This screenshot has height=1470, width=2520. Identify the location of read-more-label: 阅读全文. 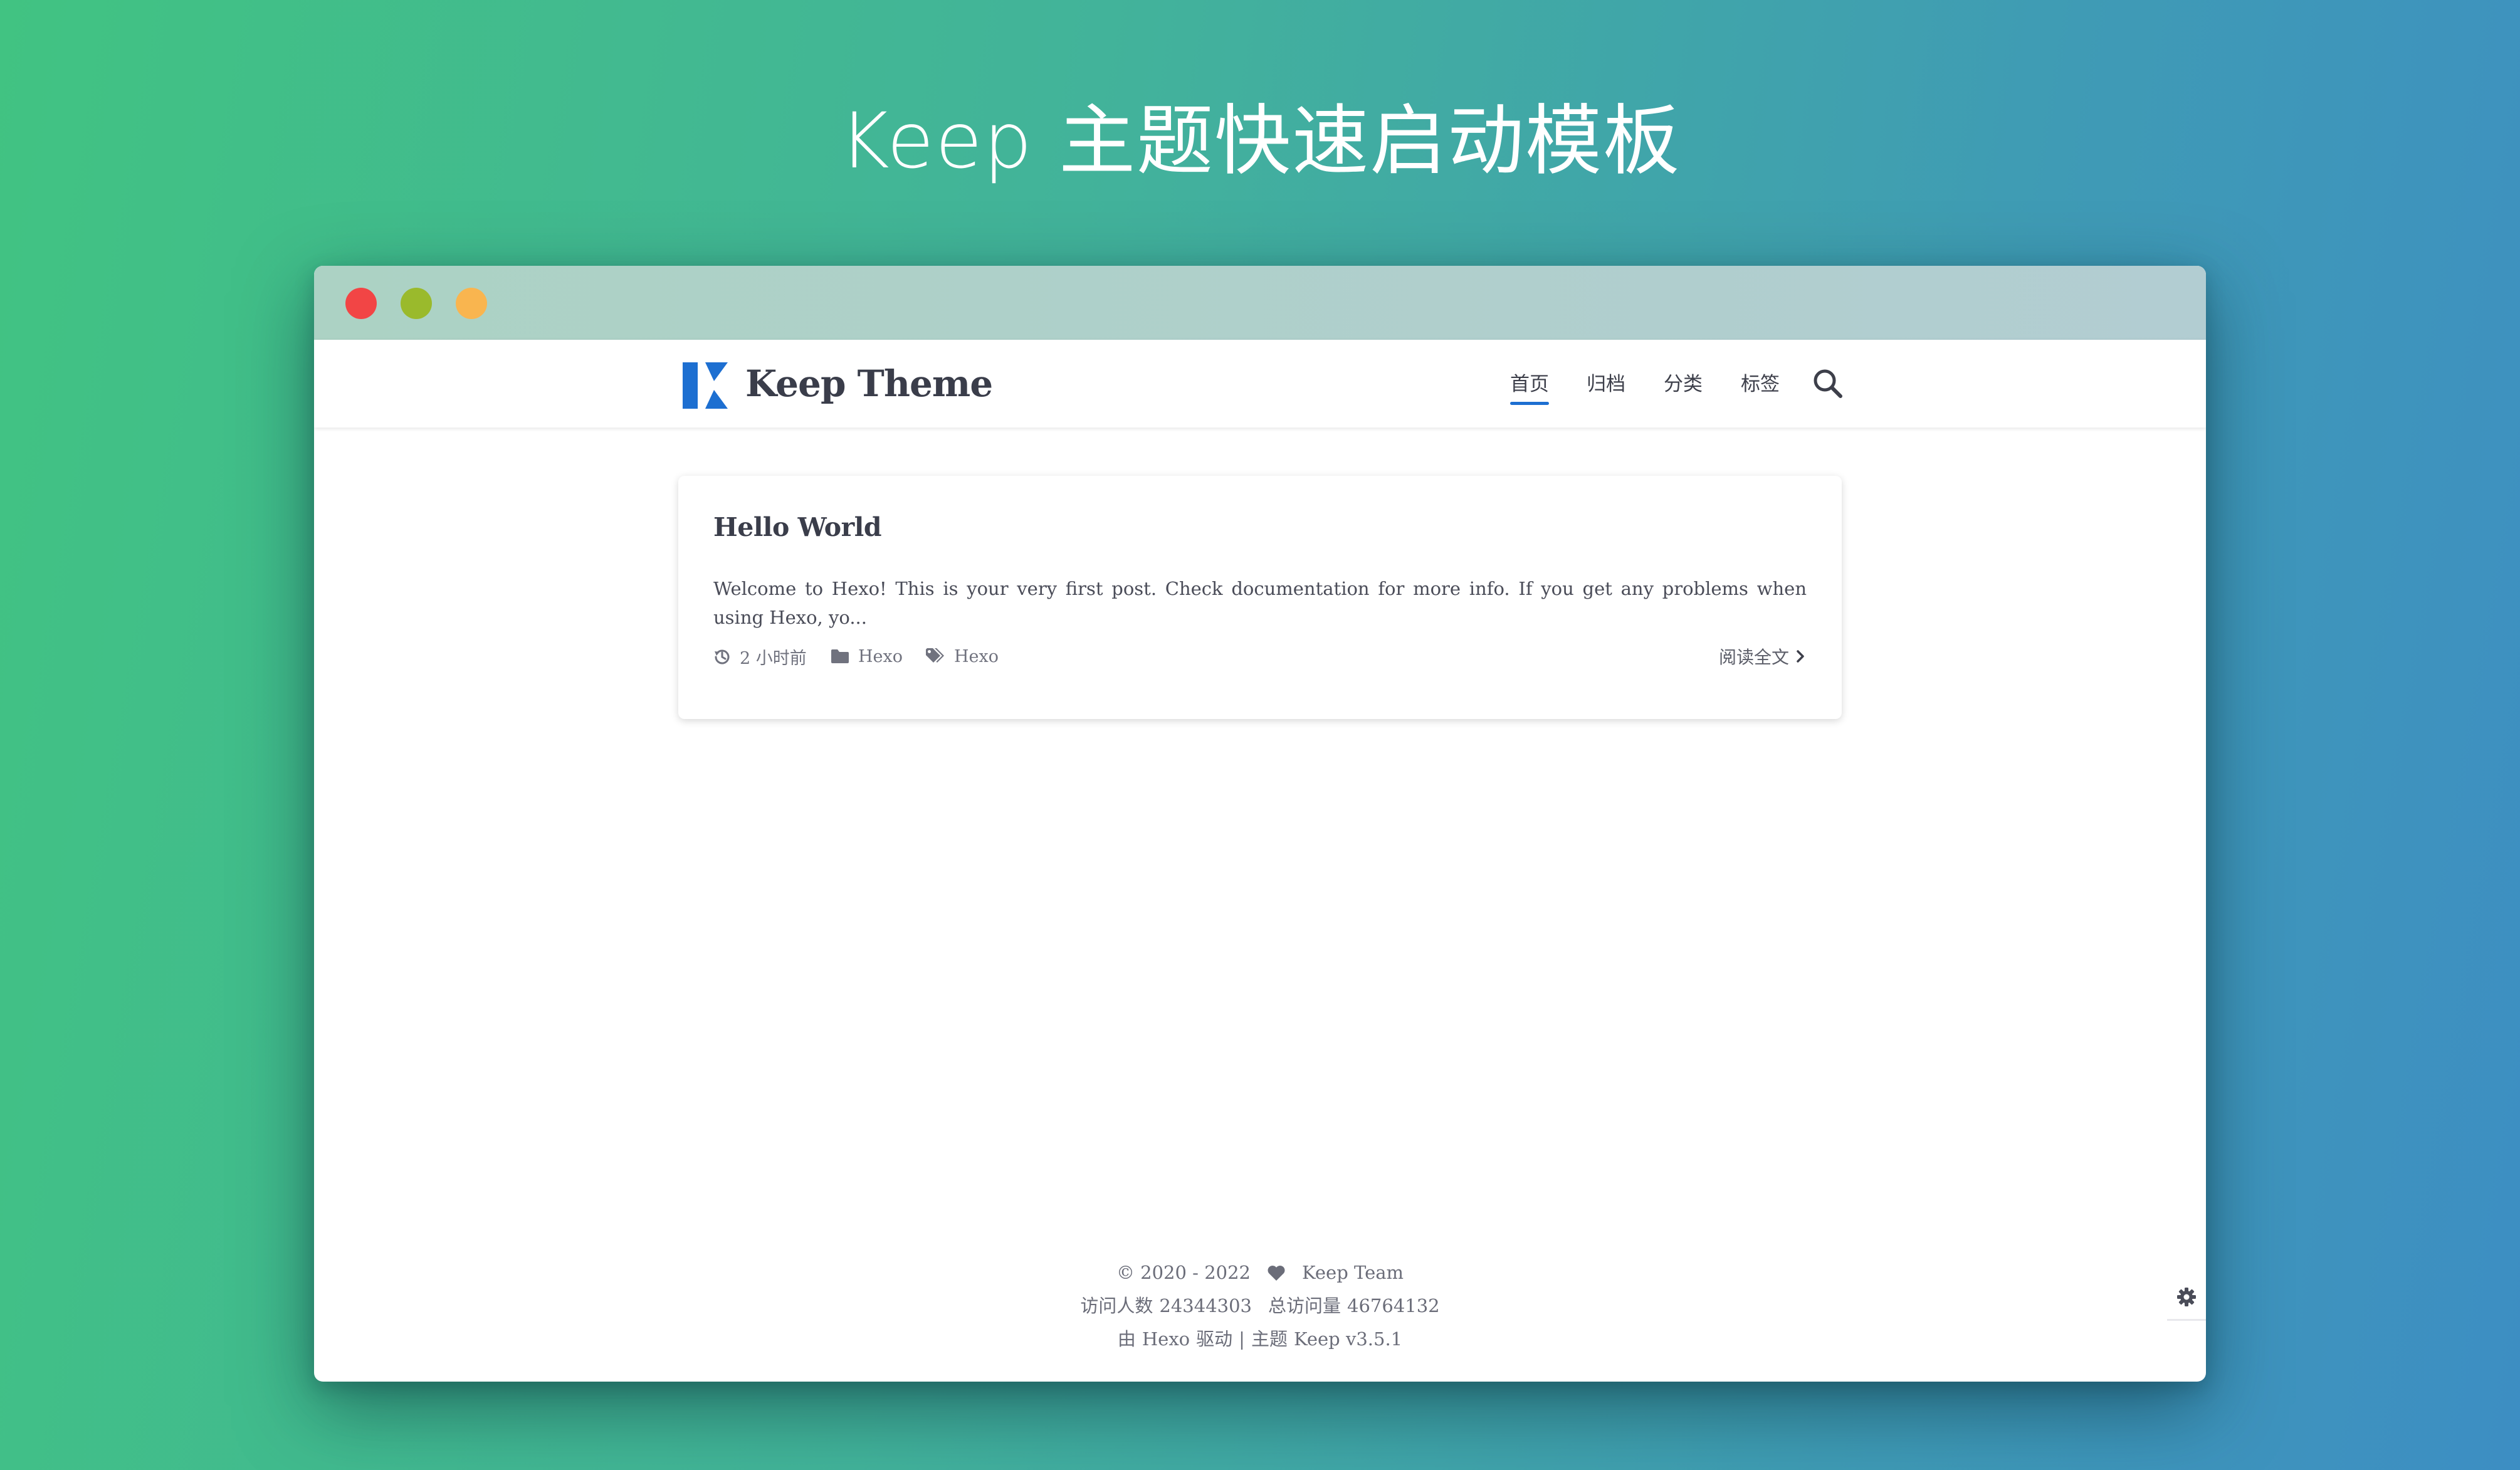
(1754, 657).